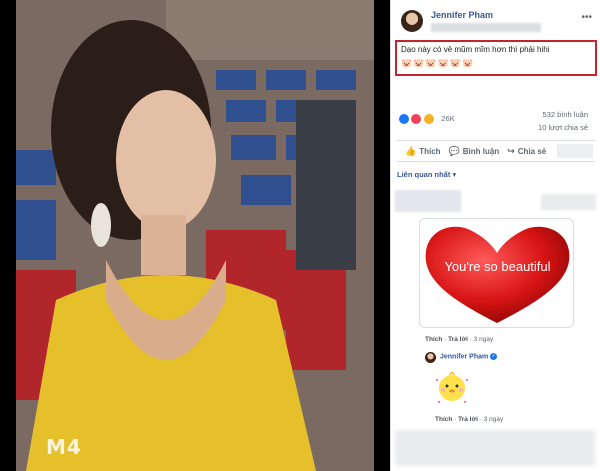  What do you see at coordinates (497, 266) in the screenshot?
I see `sticker-caption: You're so beautiful` at bounding box center [497, 266].